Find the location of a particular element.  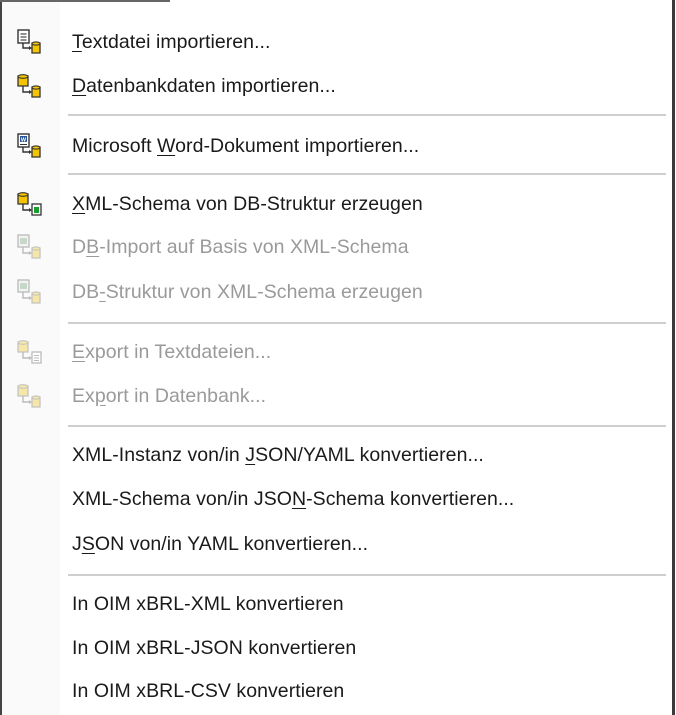

export-text-icon is located at coordinates (29, 352).